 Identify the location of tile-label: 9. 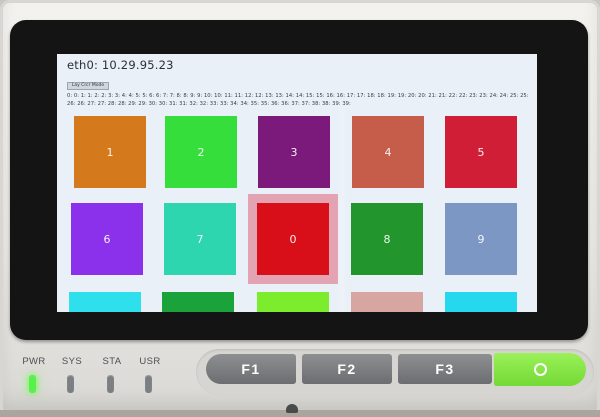
(481, 239).